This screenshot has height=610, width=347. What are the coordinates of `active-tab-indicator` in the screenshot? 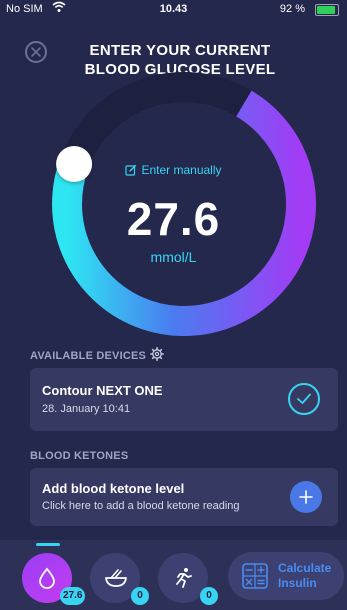 It's located at (48, 544).